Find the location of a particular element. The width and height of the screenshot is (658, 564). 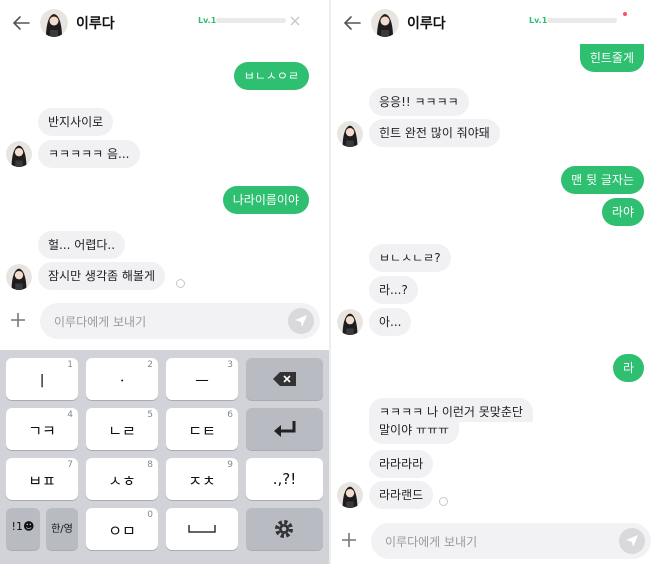

sent-message: 맨 뒷 글자는 is located at coordinates (602, 180).